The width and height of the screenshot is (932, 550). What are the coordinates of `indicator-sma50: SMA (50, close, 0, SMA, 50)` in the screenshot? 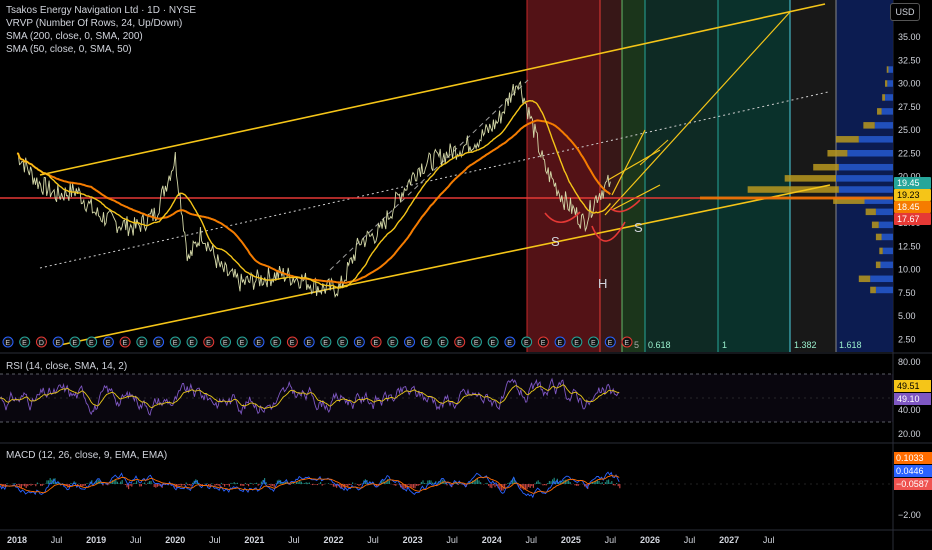 It's located at (101, 49).